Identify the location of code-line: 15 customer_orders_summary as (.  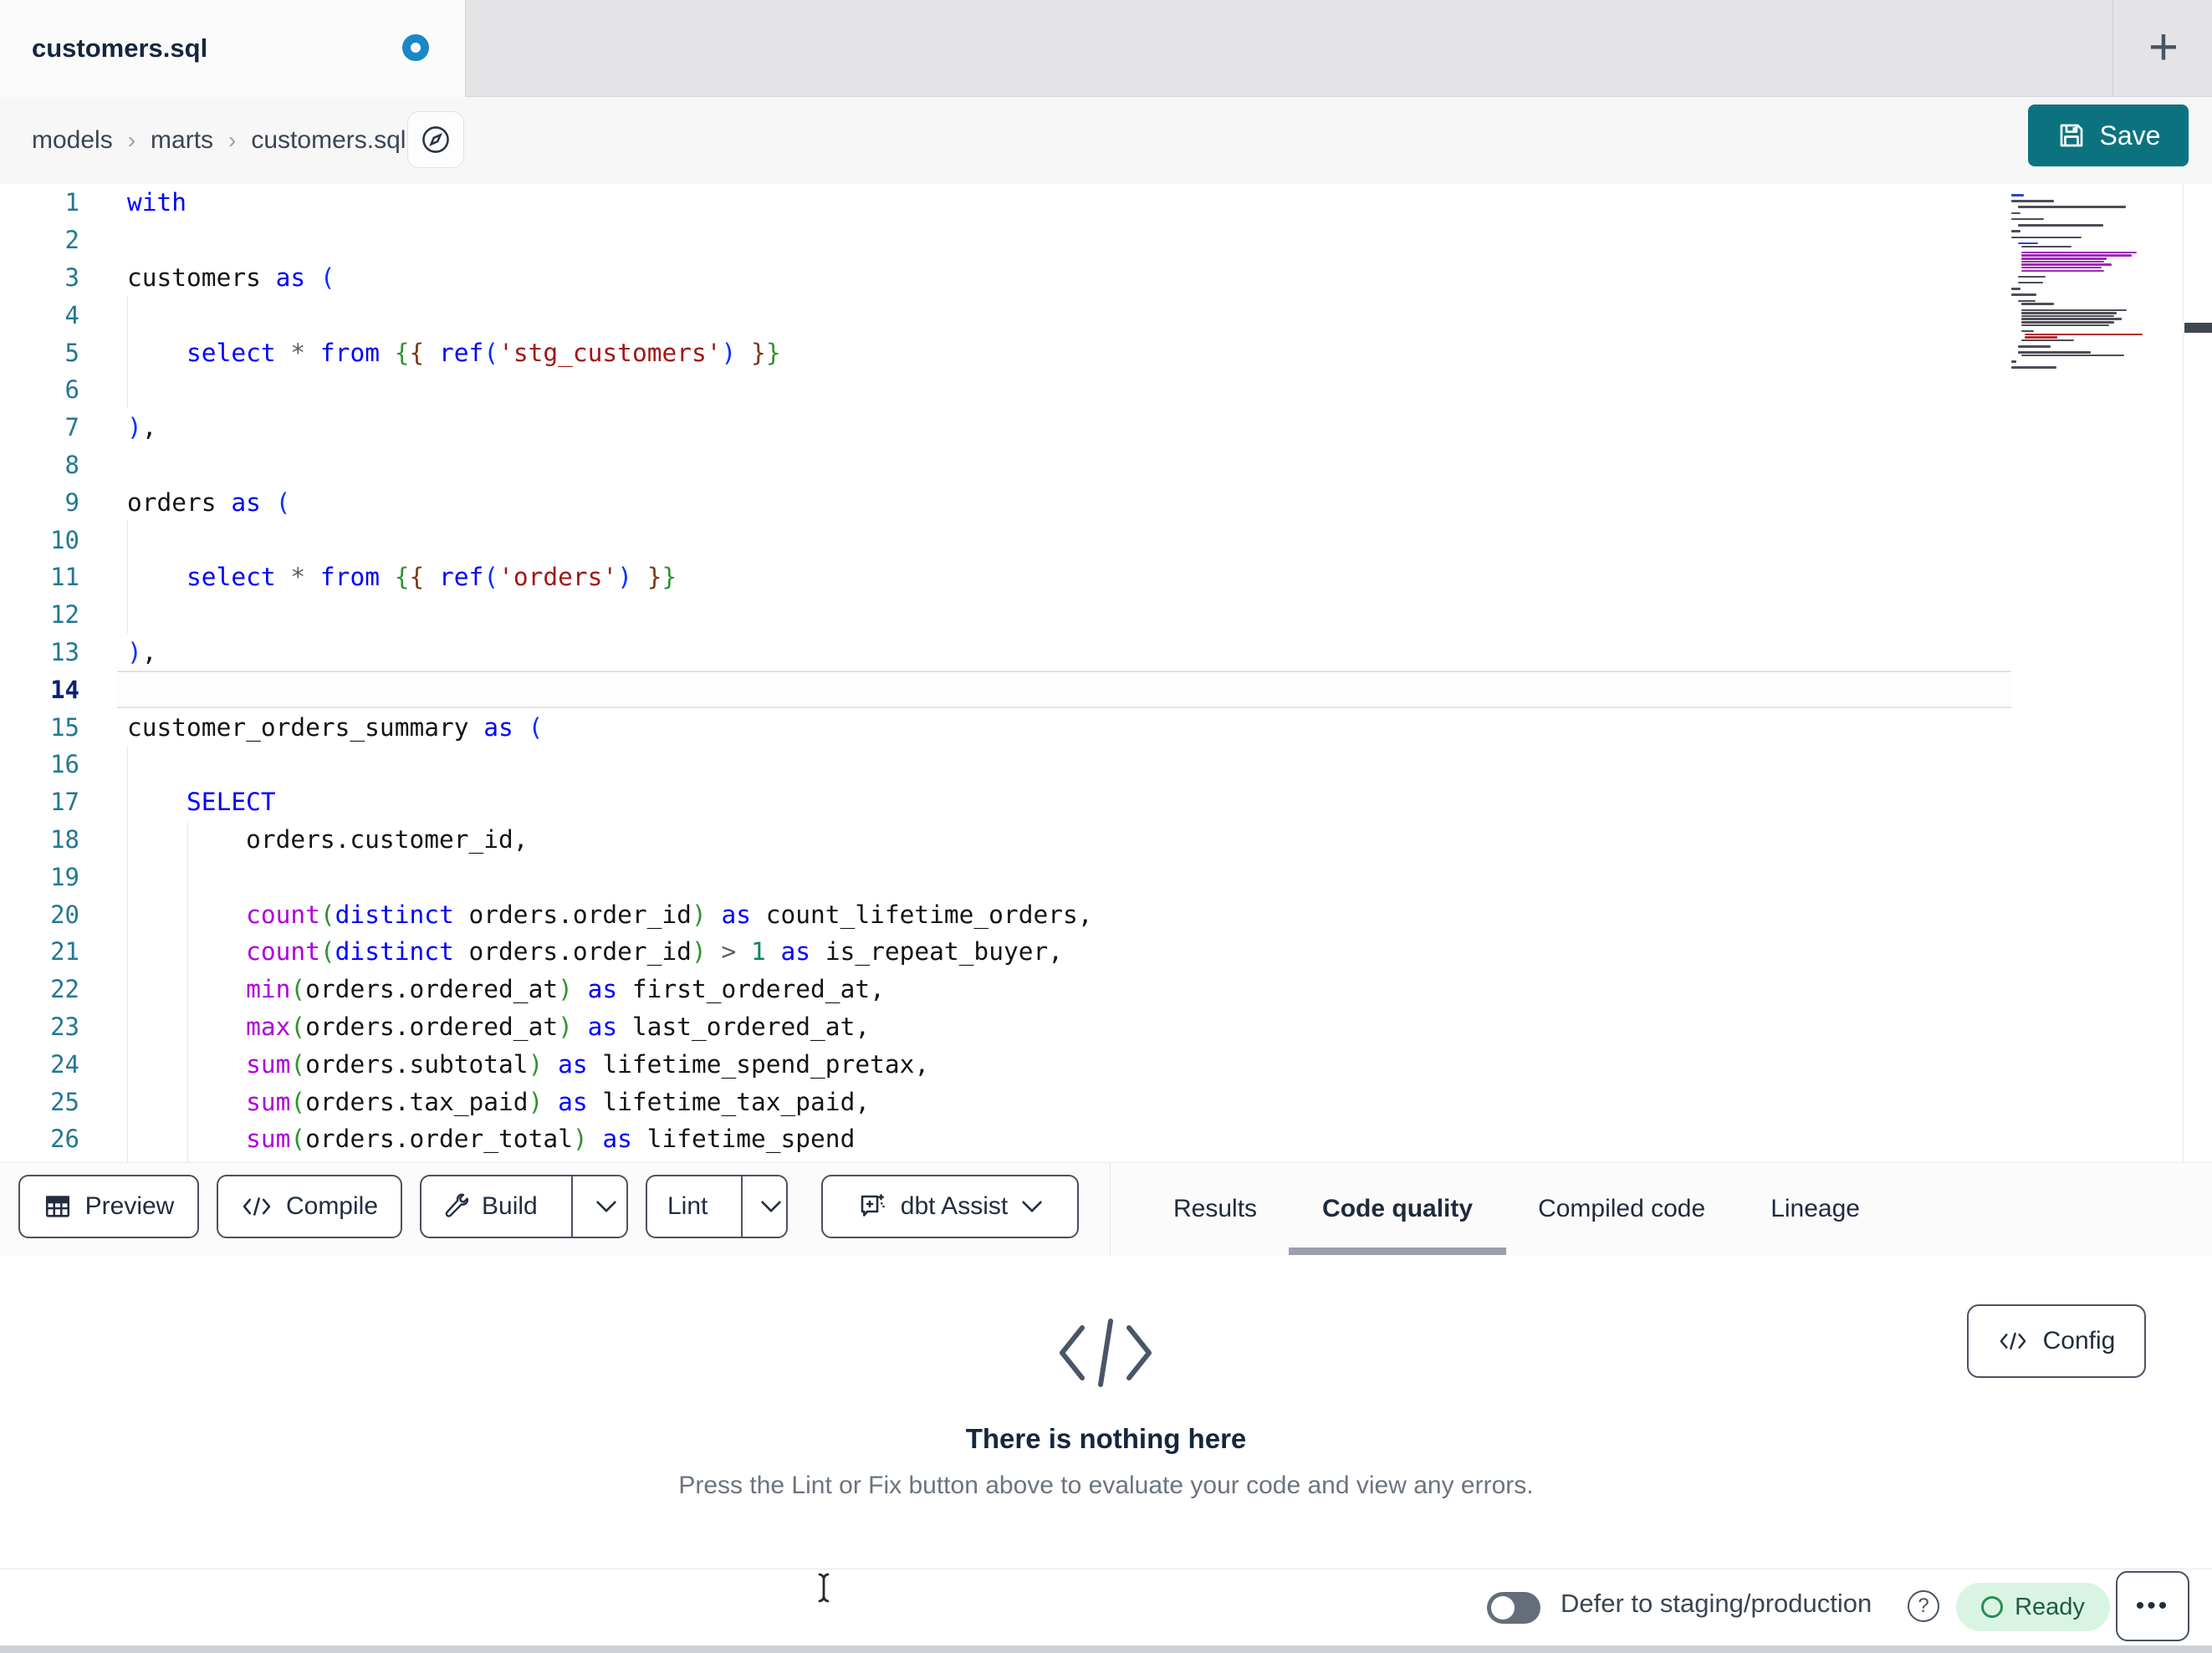
(1106, 727).